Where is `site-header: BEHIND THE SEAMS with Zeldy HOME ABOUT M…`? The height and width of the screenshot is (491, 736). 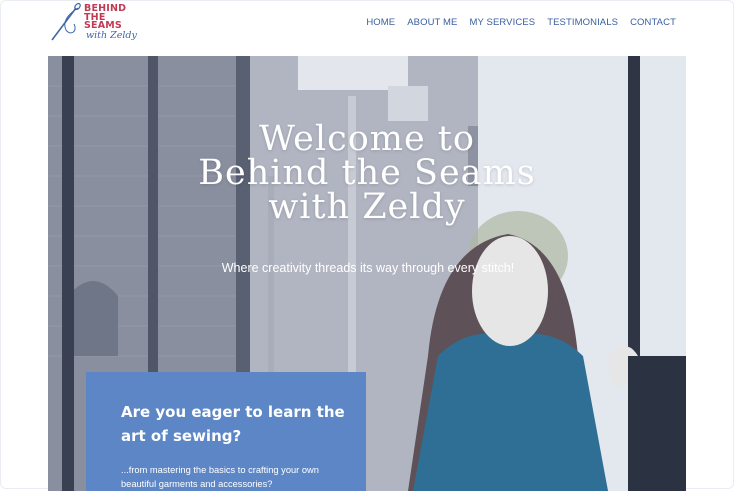
site-header: BEHIND THE SEAMS with Zeldy HOME ABOUT M… is located at coordinates (368, 25).